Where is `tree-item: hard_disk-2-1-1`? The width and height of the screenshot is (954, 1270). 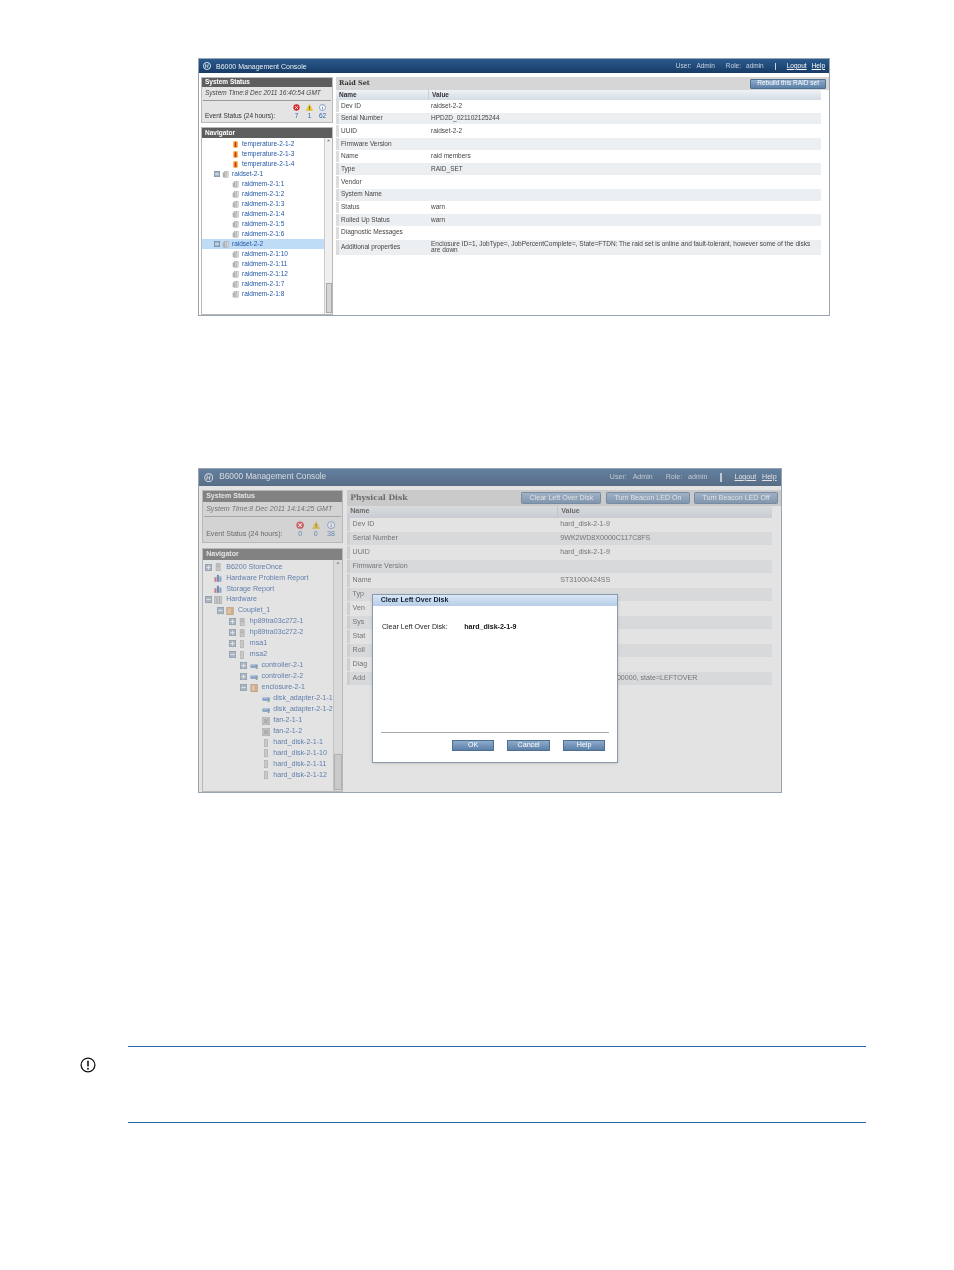
tree-item: hard_disk-2-1-1 is located at coordinates (267, 743).